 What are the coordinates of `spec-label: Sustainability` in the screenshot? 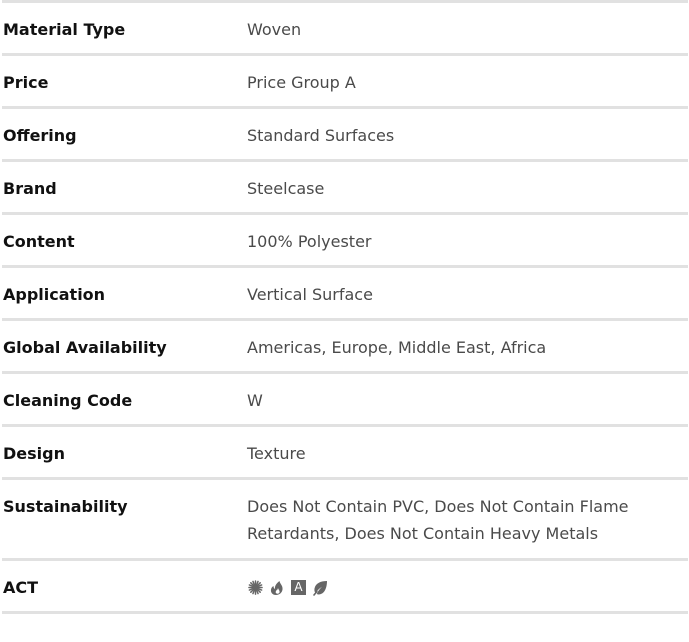 It's located at (65, 506).